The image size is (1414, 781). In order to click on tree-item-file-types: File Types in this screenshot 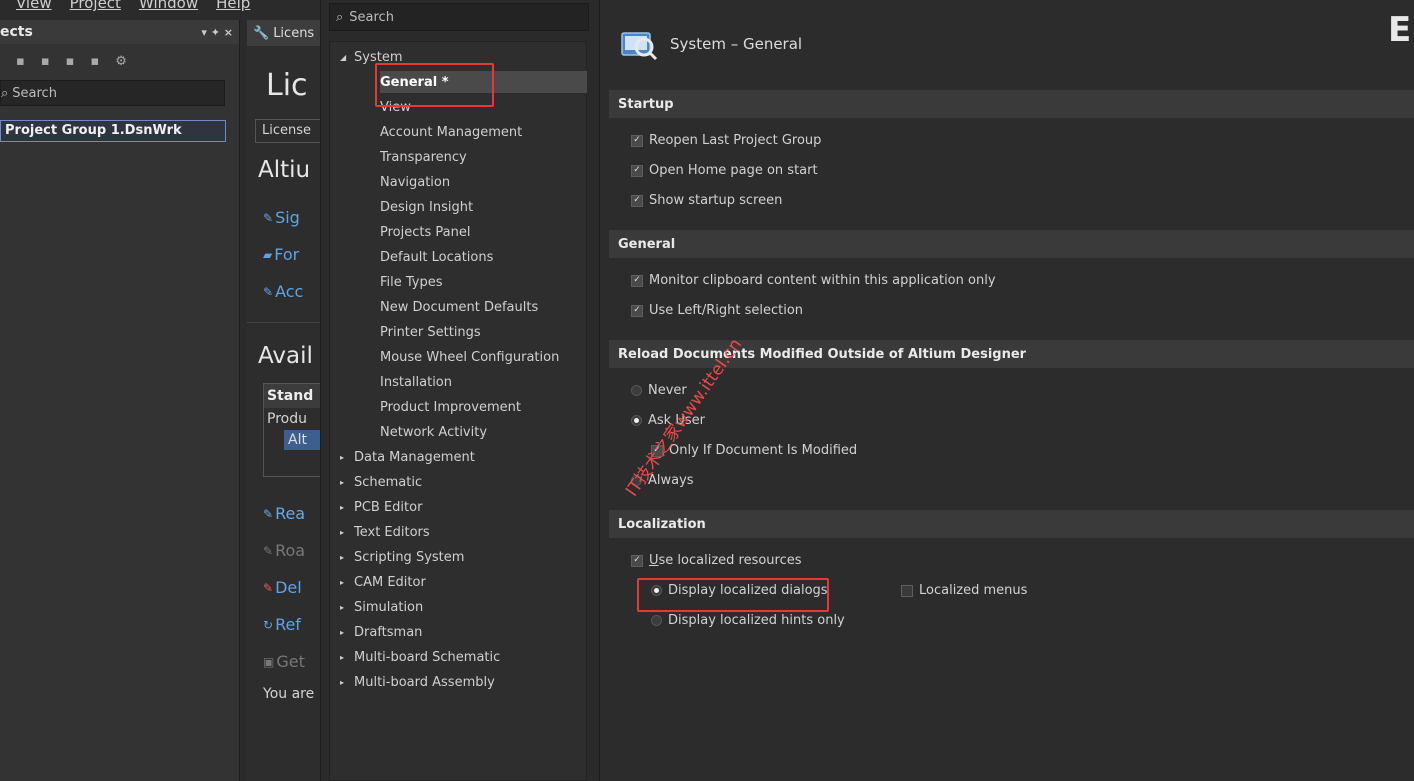, I will do `click(411, 282)`.